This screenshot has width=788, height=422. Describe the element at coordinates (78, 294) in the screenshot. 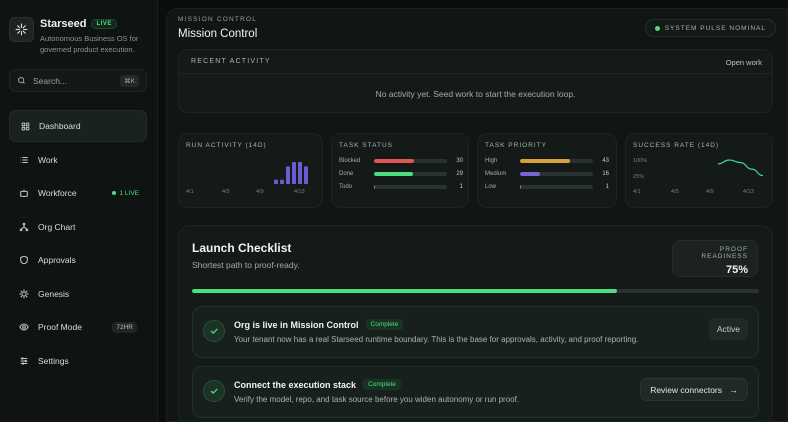

I see `sidebar-item-genesis: Genesis` at that location.